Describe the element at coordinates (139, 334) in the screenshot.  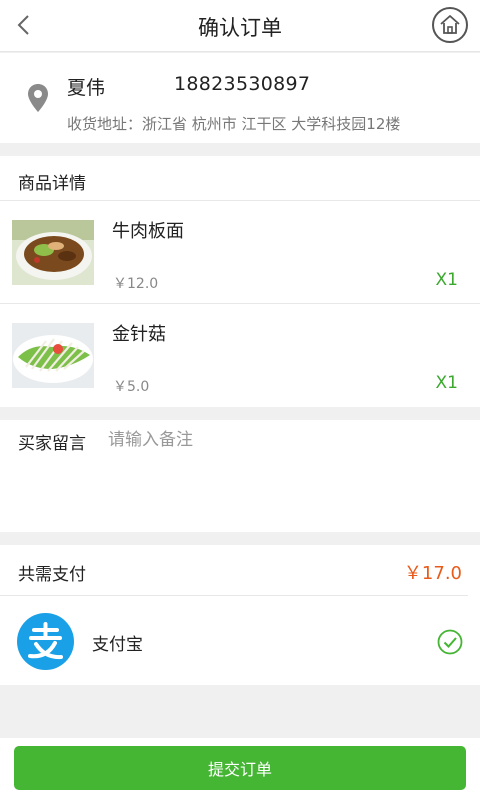
I see `item-name: 金针菇` at that location.